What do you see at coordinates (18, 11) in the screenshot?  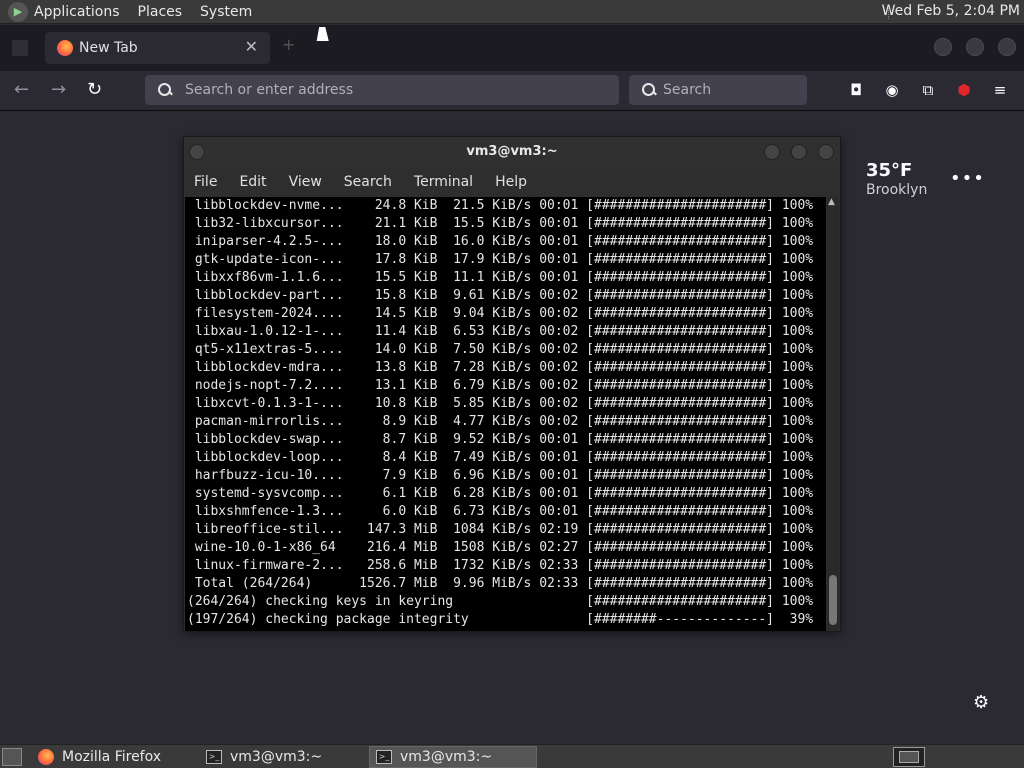 I see `distro-logo-icon: ▶` at bounding box center [18, 11].